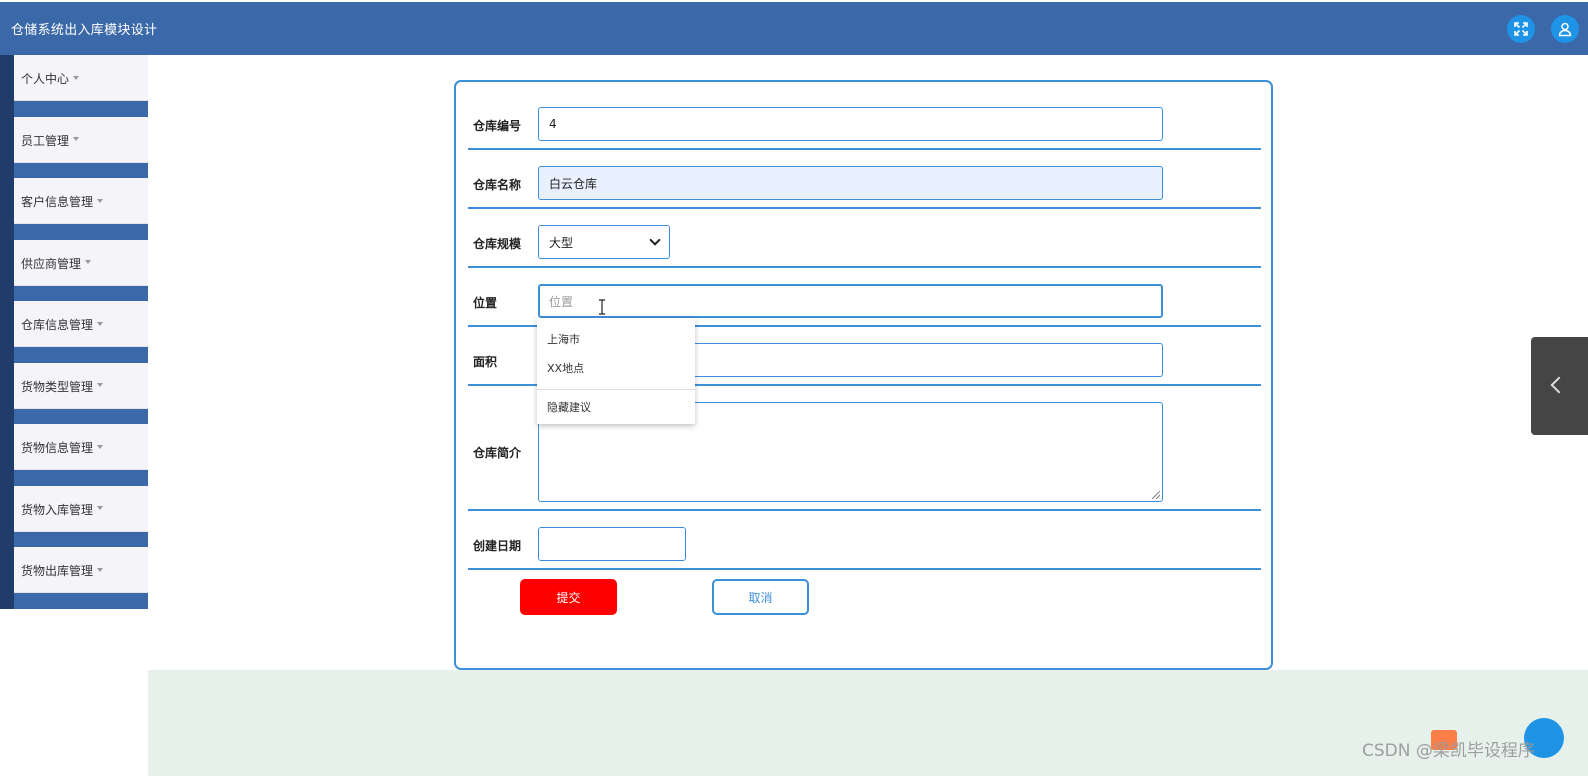 Image resolution: width=1588 pixels, height=776 pixels. Describe the element at coordinates (497, 244) in the screenshot. I see `warehouse-scale-label: 仓库规模` at that location.